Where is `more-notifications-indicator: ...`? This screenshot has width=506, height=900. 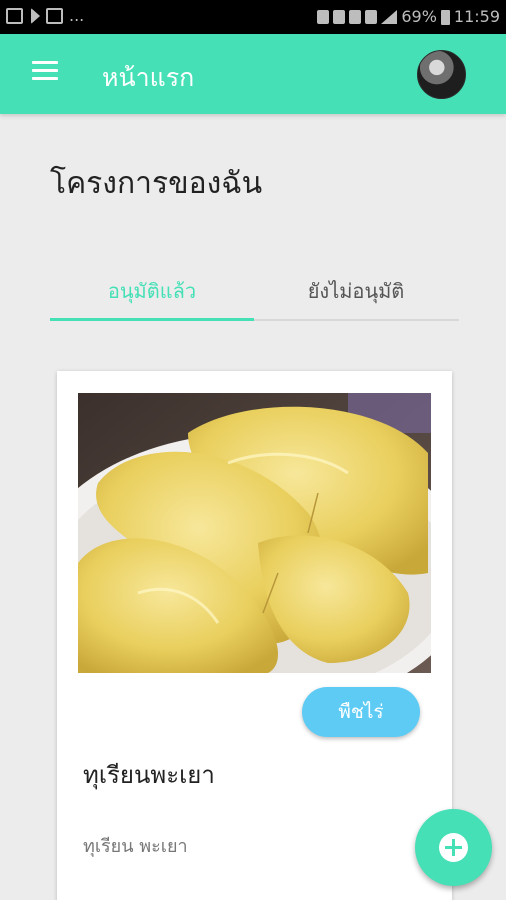 more-notifications-indicator: ... is located at coordinates (77, 15).